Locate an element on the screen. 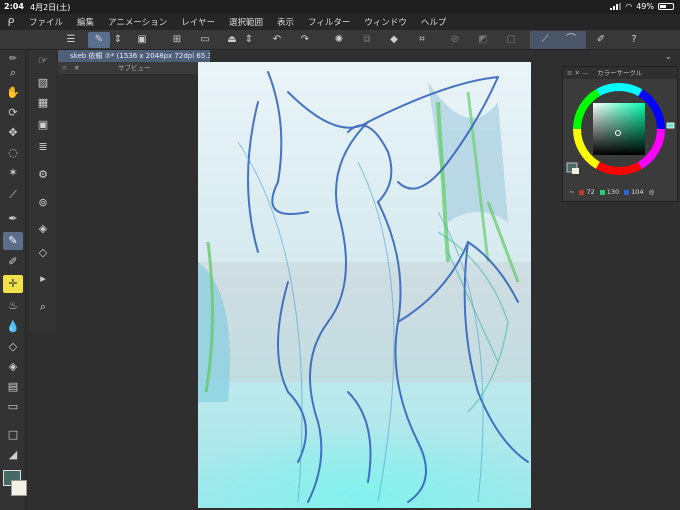  deselect-icon: ⊘ is located at coordinates (455, 40).